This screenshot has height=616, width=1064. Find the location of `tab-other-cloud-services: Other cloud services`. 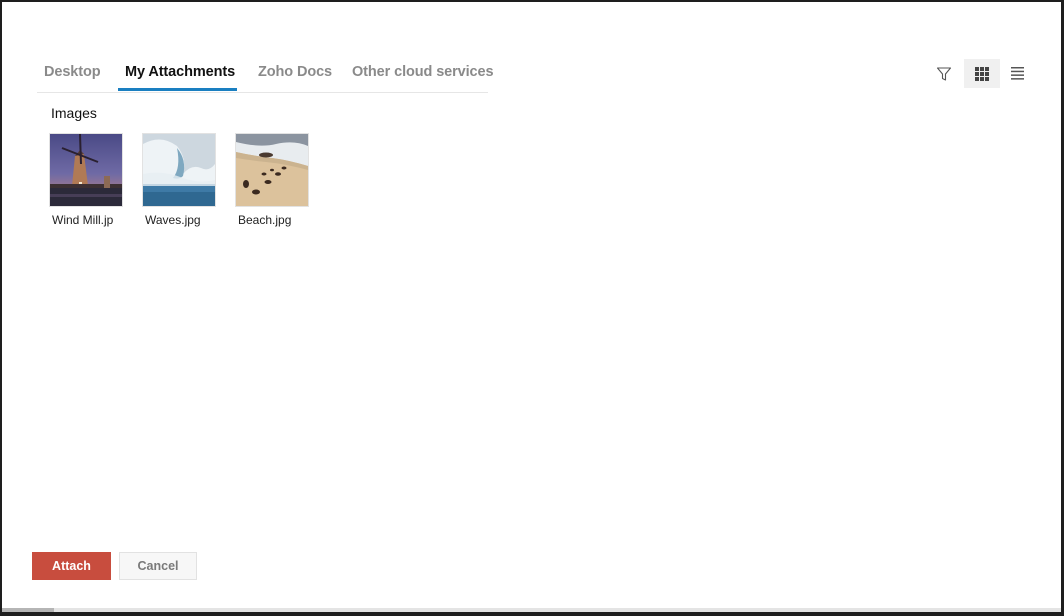

tab-other-cloud-services: Other cloud services is located at coordinates (423, 72).